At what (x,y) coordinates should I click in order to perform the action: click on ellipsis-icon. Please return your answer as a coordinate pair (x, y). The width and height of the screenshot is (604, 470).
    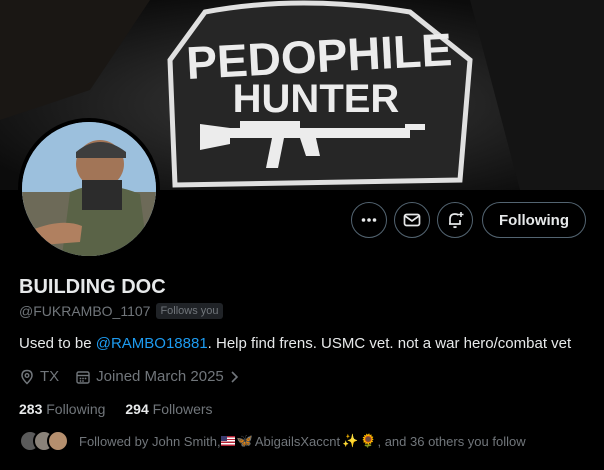
    Looking at the image, I should click on (369, 220).